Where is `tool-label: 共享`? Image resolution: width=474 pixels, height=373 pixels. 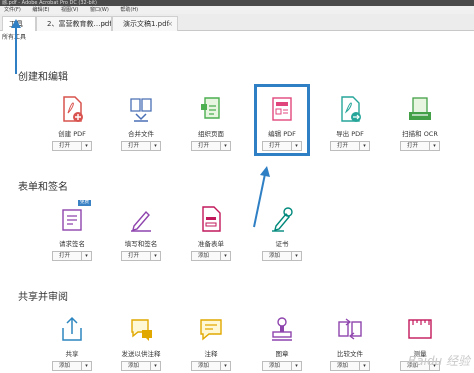 tool-label: 共享 is located at coordinates (72, 354).